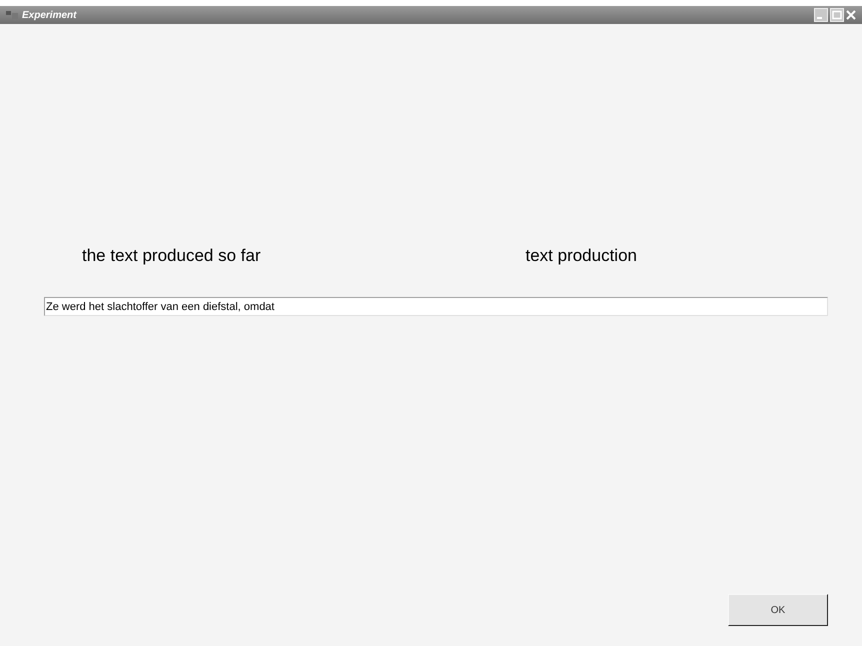  I want to click on label: text production, so click(581, 256).